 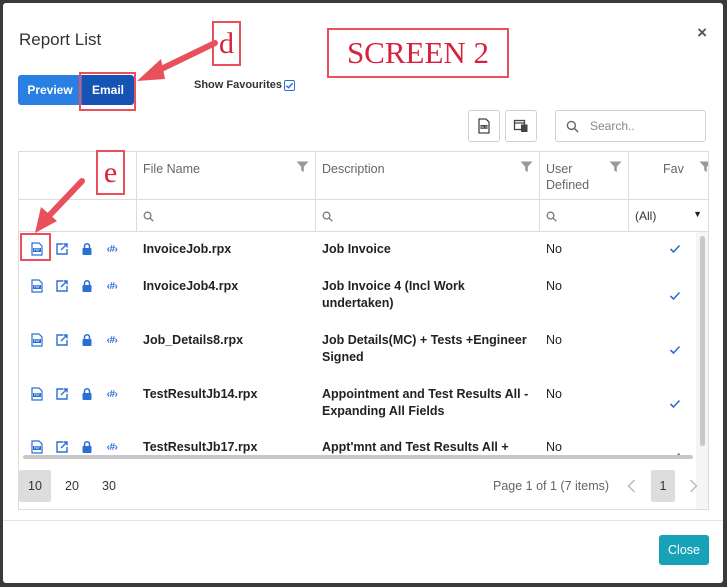 I want to click on next-page-button, so click(x=693, y=486).